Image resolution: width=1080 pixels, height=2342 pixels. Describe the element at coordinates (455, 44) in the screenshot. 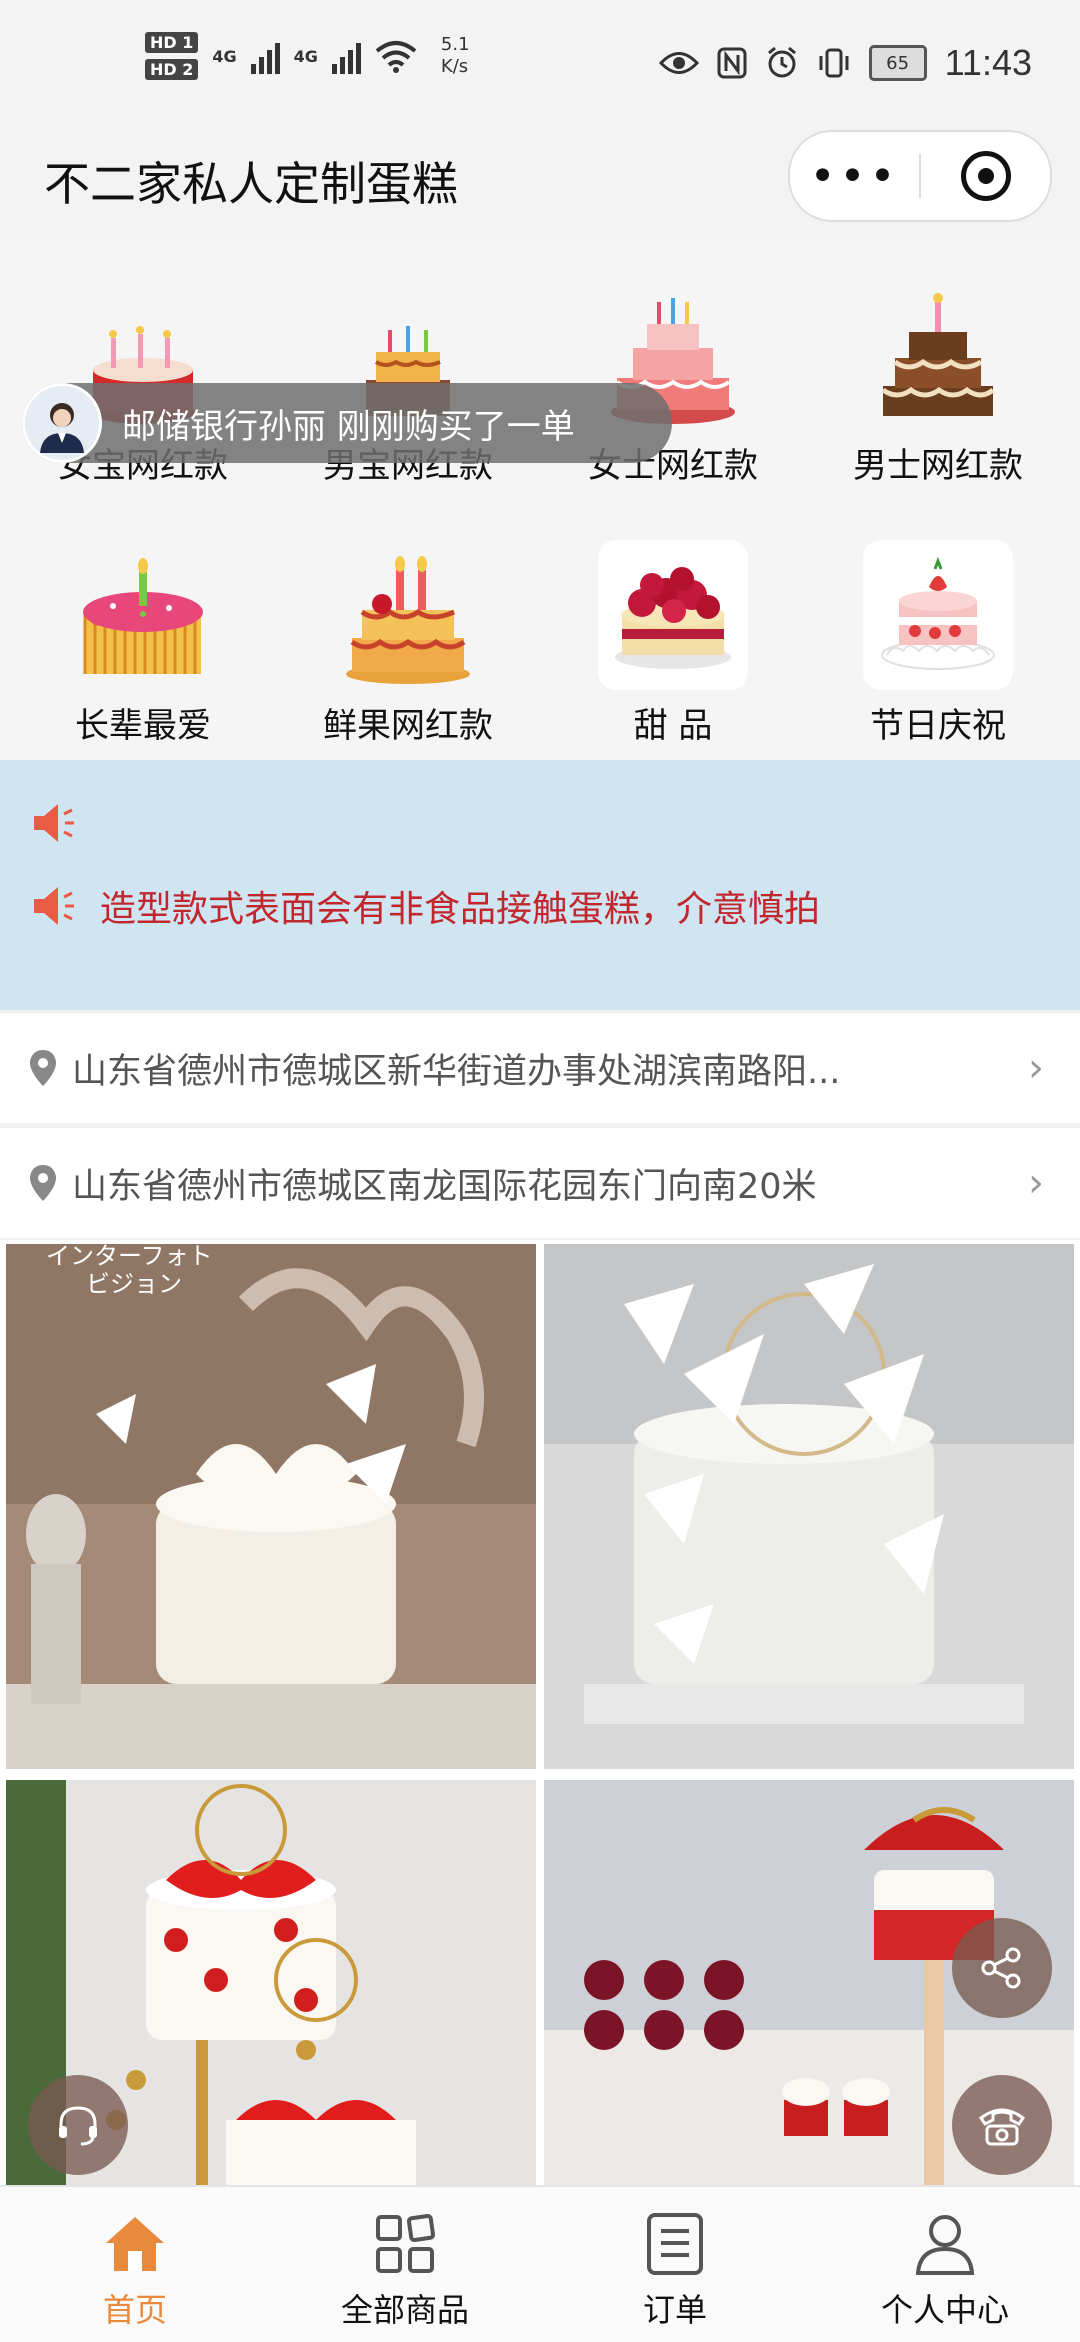

I see `network-speed-value: 5.1` at that location.